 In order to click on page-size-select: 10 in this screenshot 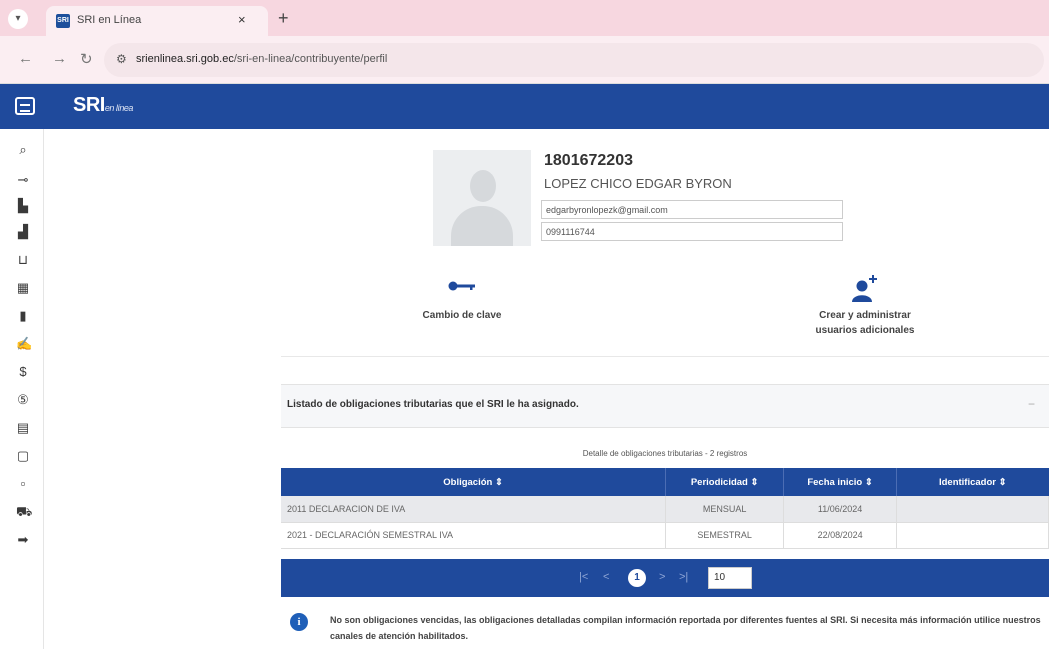, I will do `click(730, 578)`.